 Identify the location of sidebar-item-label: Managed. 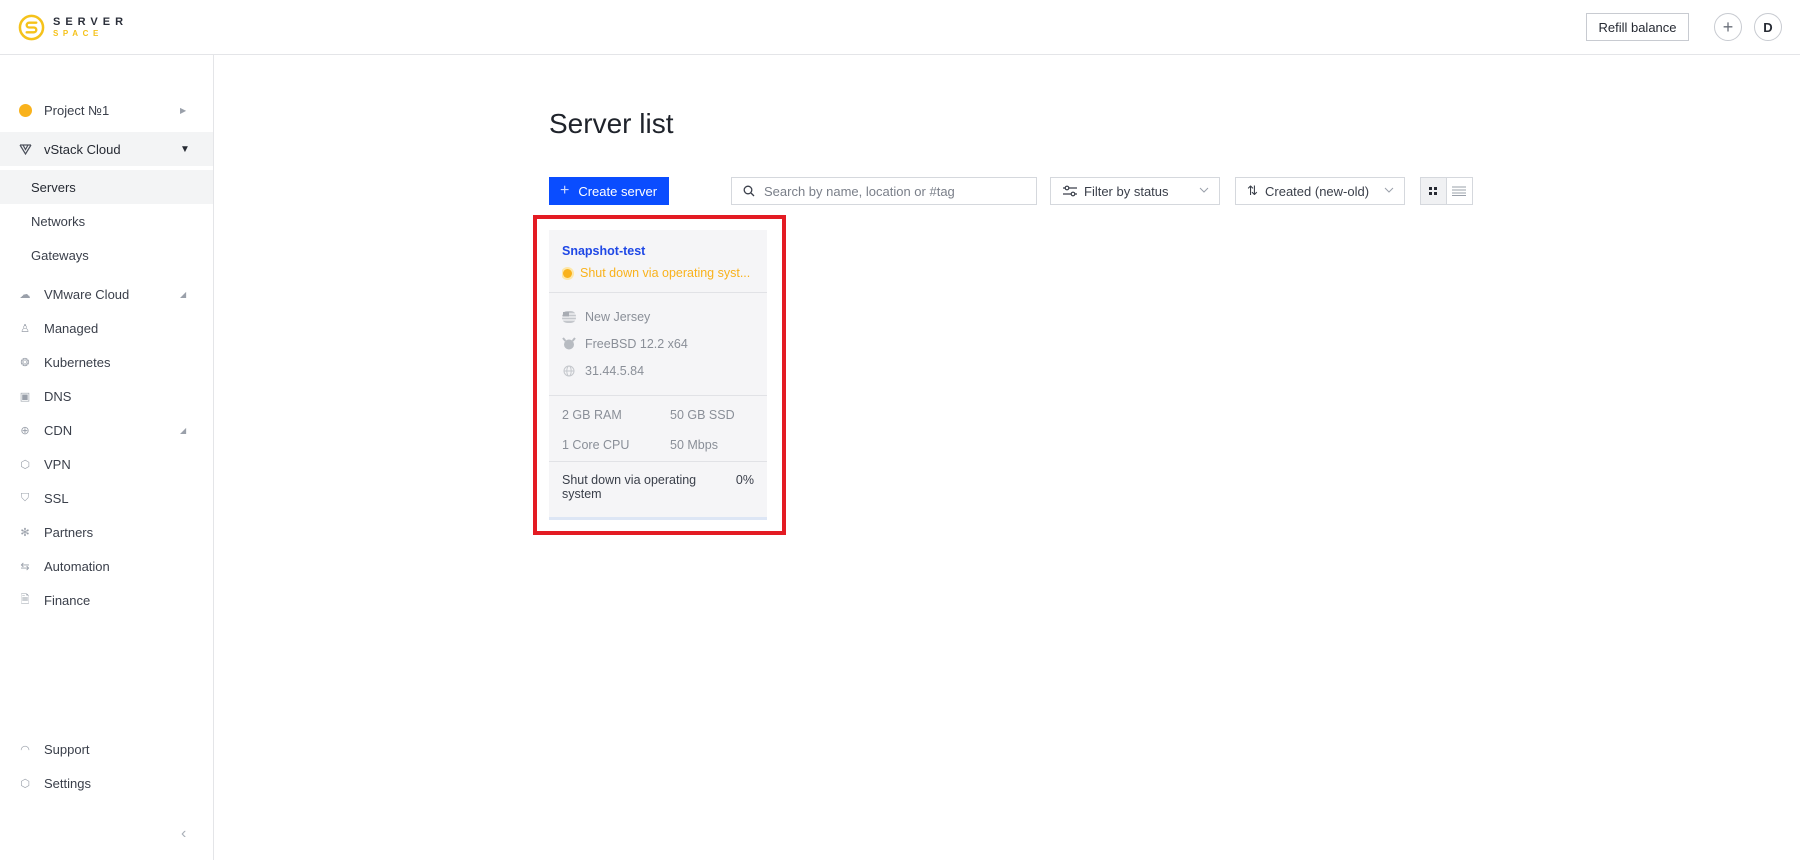
(71, 328).